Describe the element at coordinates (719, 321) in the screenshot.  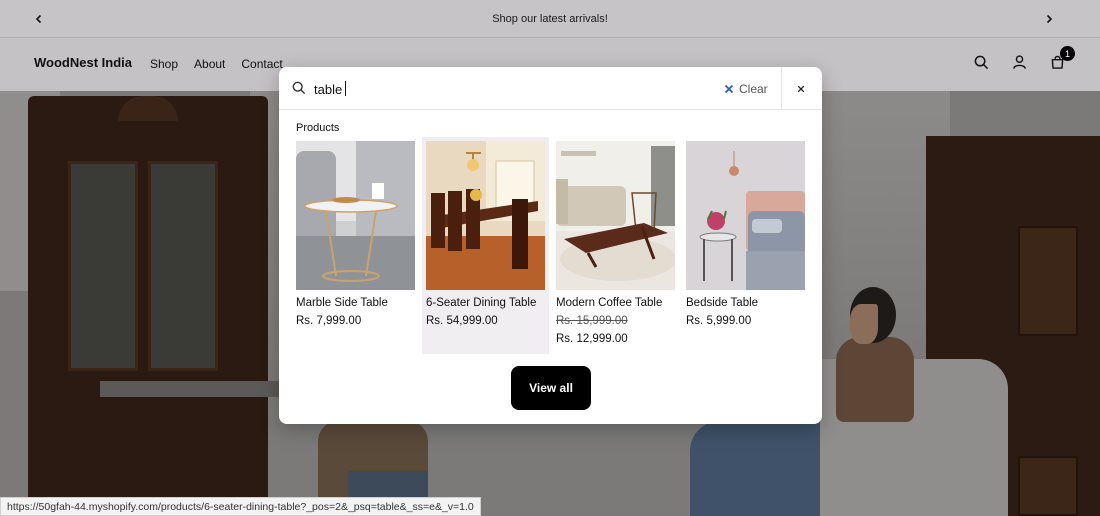
I see `product-price: Rs. 5,999.00` at that location.